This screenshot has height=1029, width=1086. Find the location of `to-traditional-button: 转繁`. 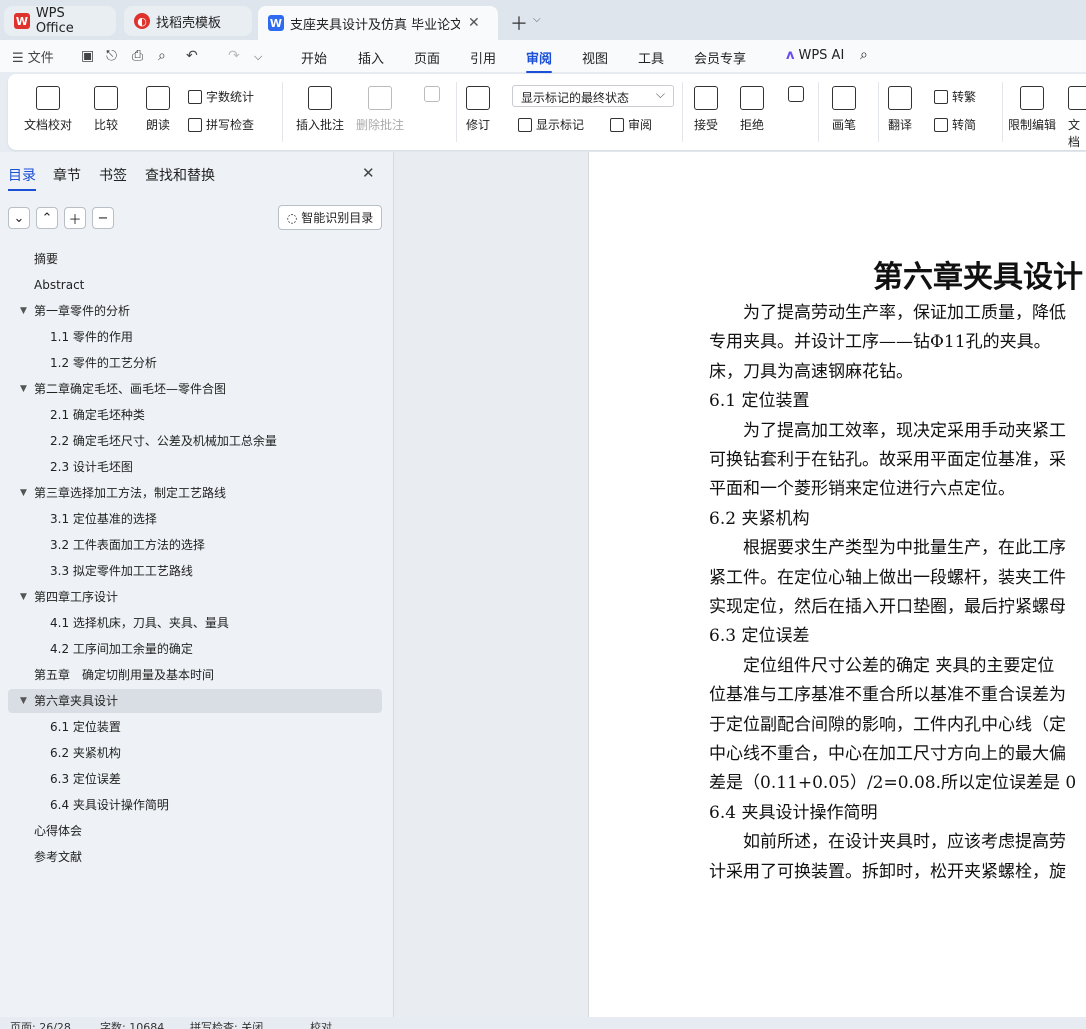

to-traditional-button: 转繁 is located at coordinates (955, 96).